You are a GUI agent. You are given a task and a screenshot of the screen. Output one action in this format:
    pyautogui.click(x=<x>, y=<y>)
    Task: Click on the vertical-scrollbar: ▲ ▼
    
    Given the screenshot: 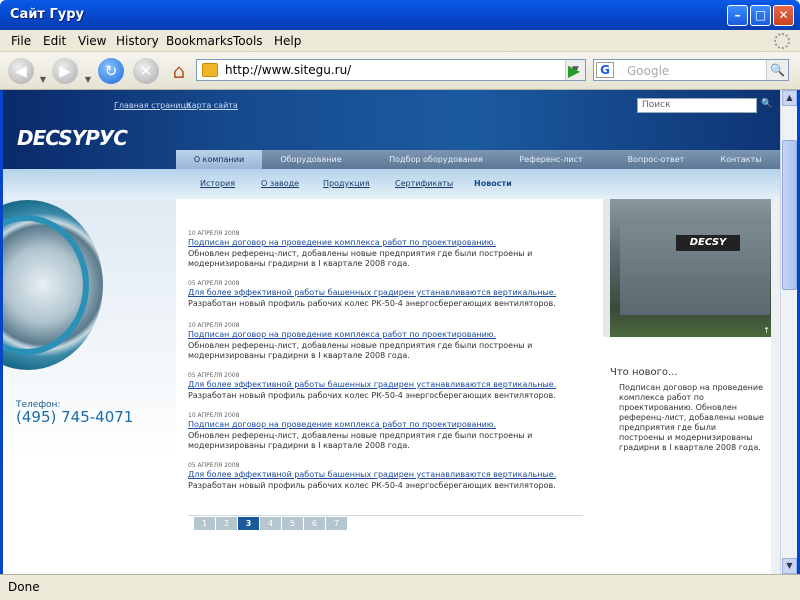 What is the action you would take?
    pyautogui.click(x=788, y=332)
    